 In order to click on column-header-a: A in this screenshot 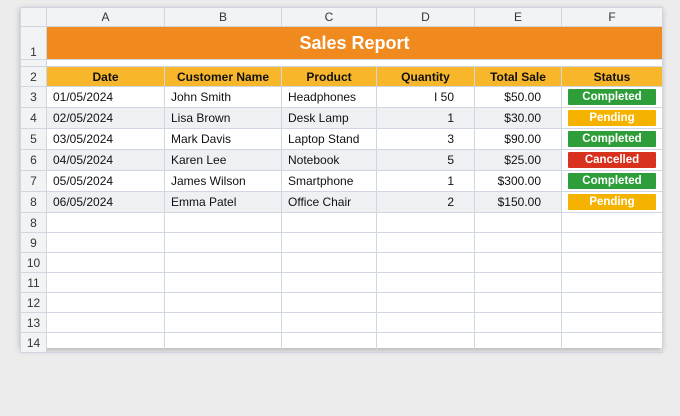, I will do `click(105, 17)`.